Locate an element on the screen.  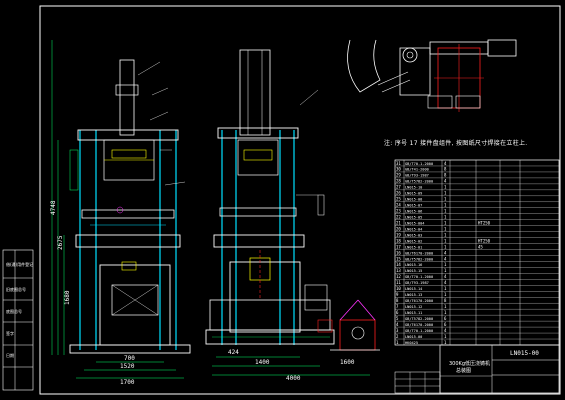
bom-row-no: 20 is located at coordinates (398, 228).